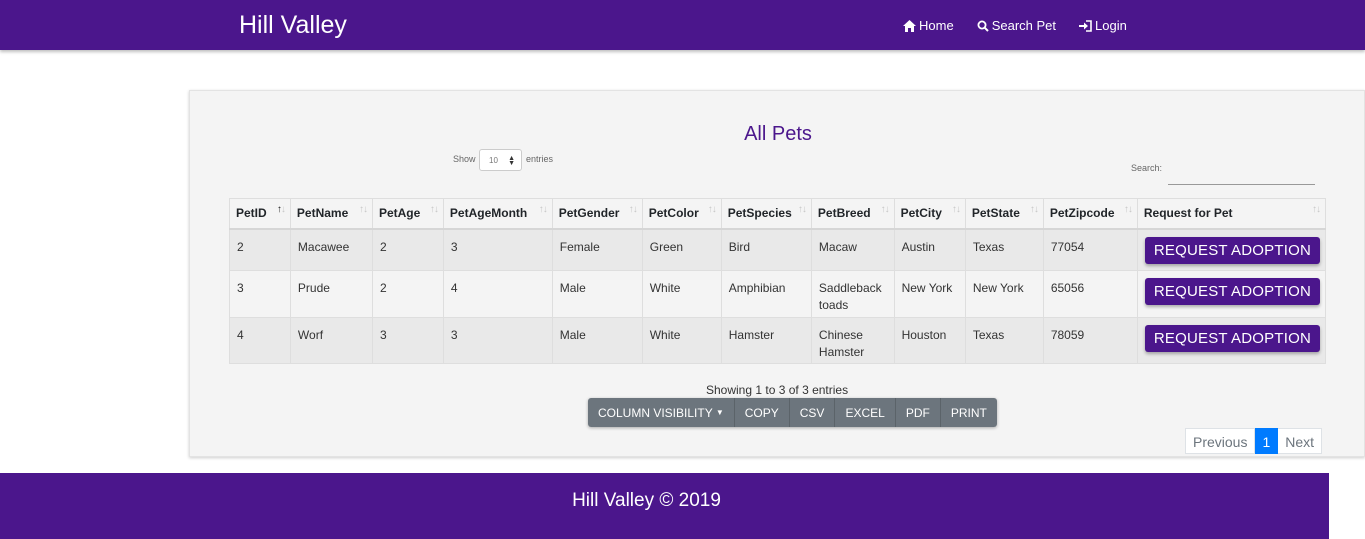 The image size is (1365, 539). I want to click on cell-petage: 3, so click(407, 340).